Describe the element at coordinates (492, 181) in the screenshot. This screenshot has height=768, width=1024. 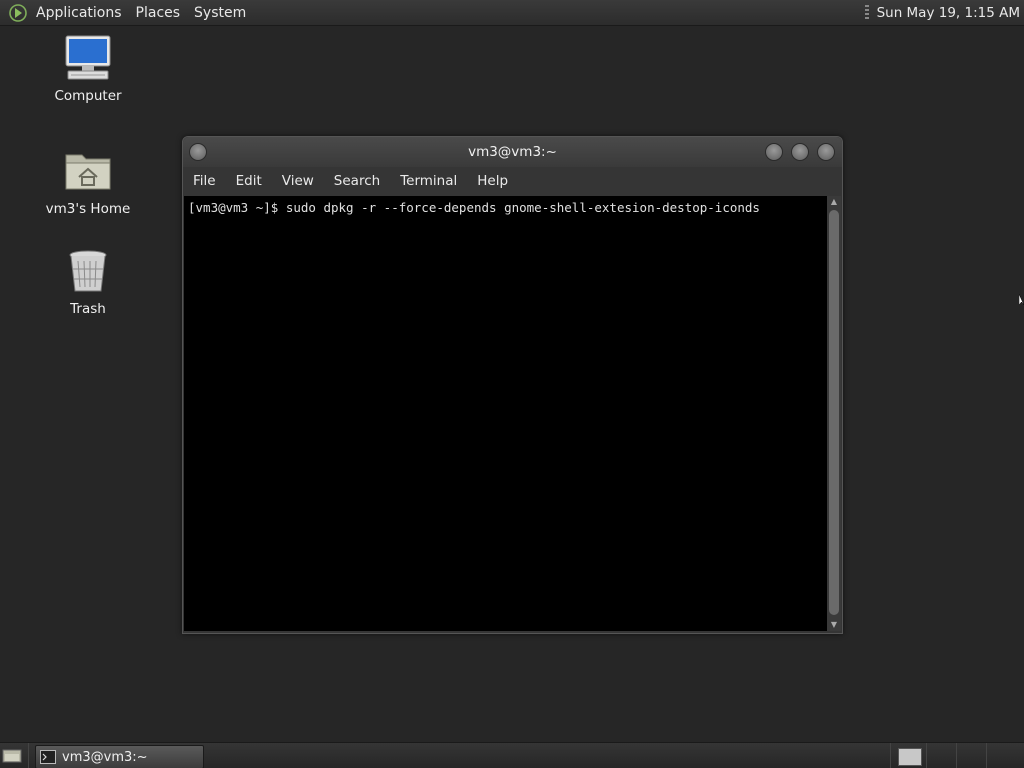
I see `menu-help: Help` at that location.